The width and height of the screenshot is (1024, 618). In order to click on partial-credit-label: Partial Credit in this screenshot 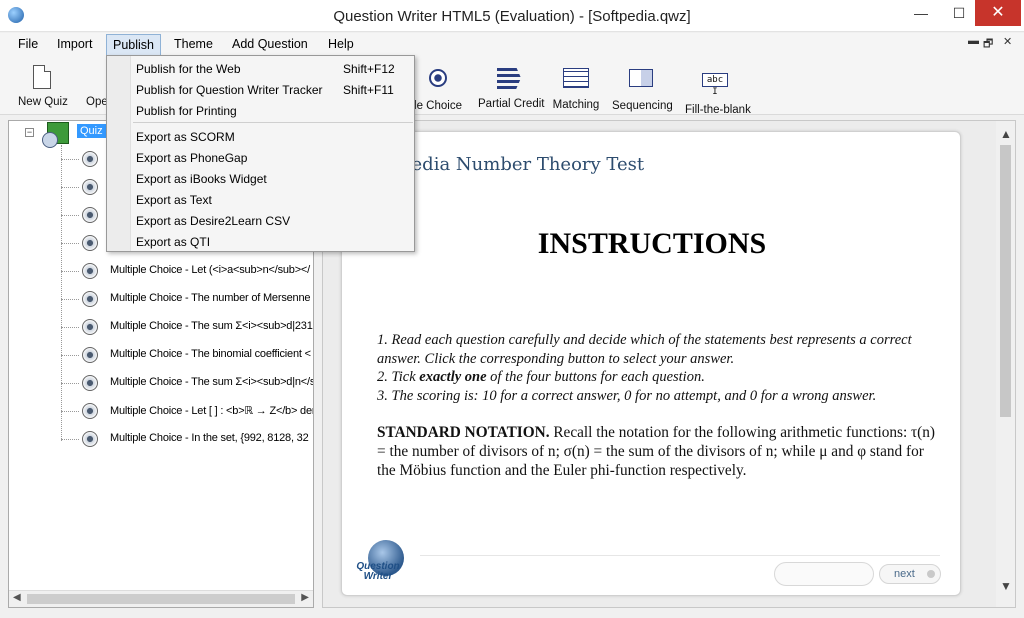, I will do `click(511, 104)`.